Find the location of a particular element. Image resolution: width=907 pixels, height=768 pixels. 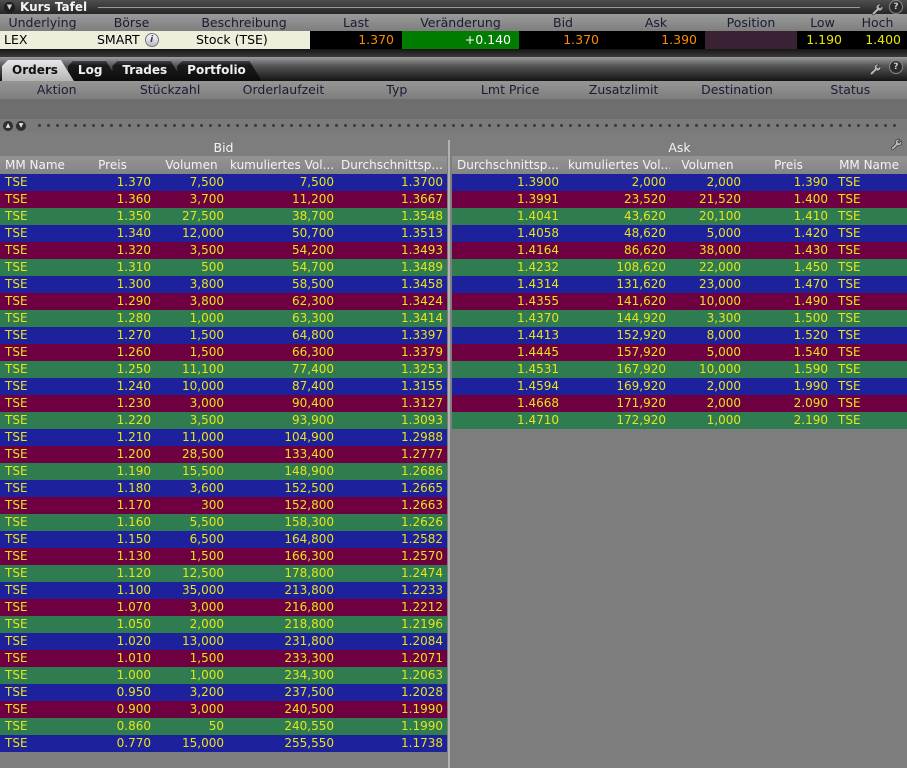

bid-row: TSE 1.350 27,500 38,700 1.3548 is located at coordinates (223, 216).